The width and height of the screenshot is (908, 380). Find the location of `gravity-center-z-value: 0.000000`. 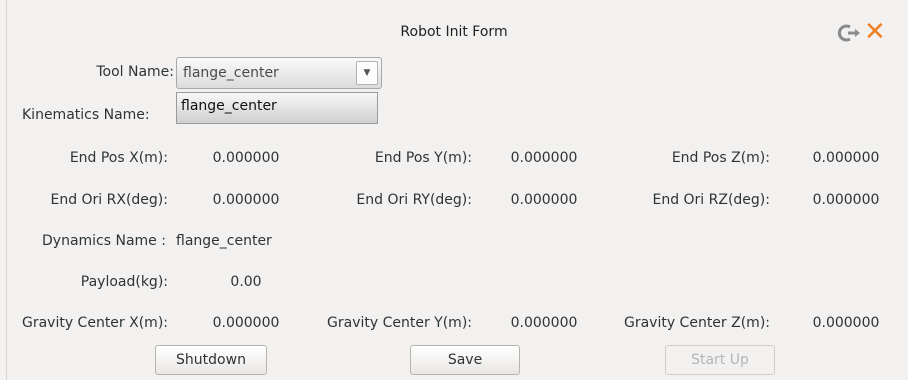

gravity-center-z-value: 0.000000 is located at coordinates (846, 323).